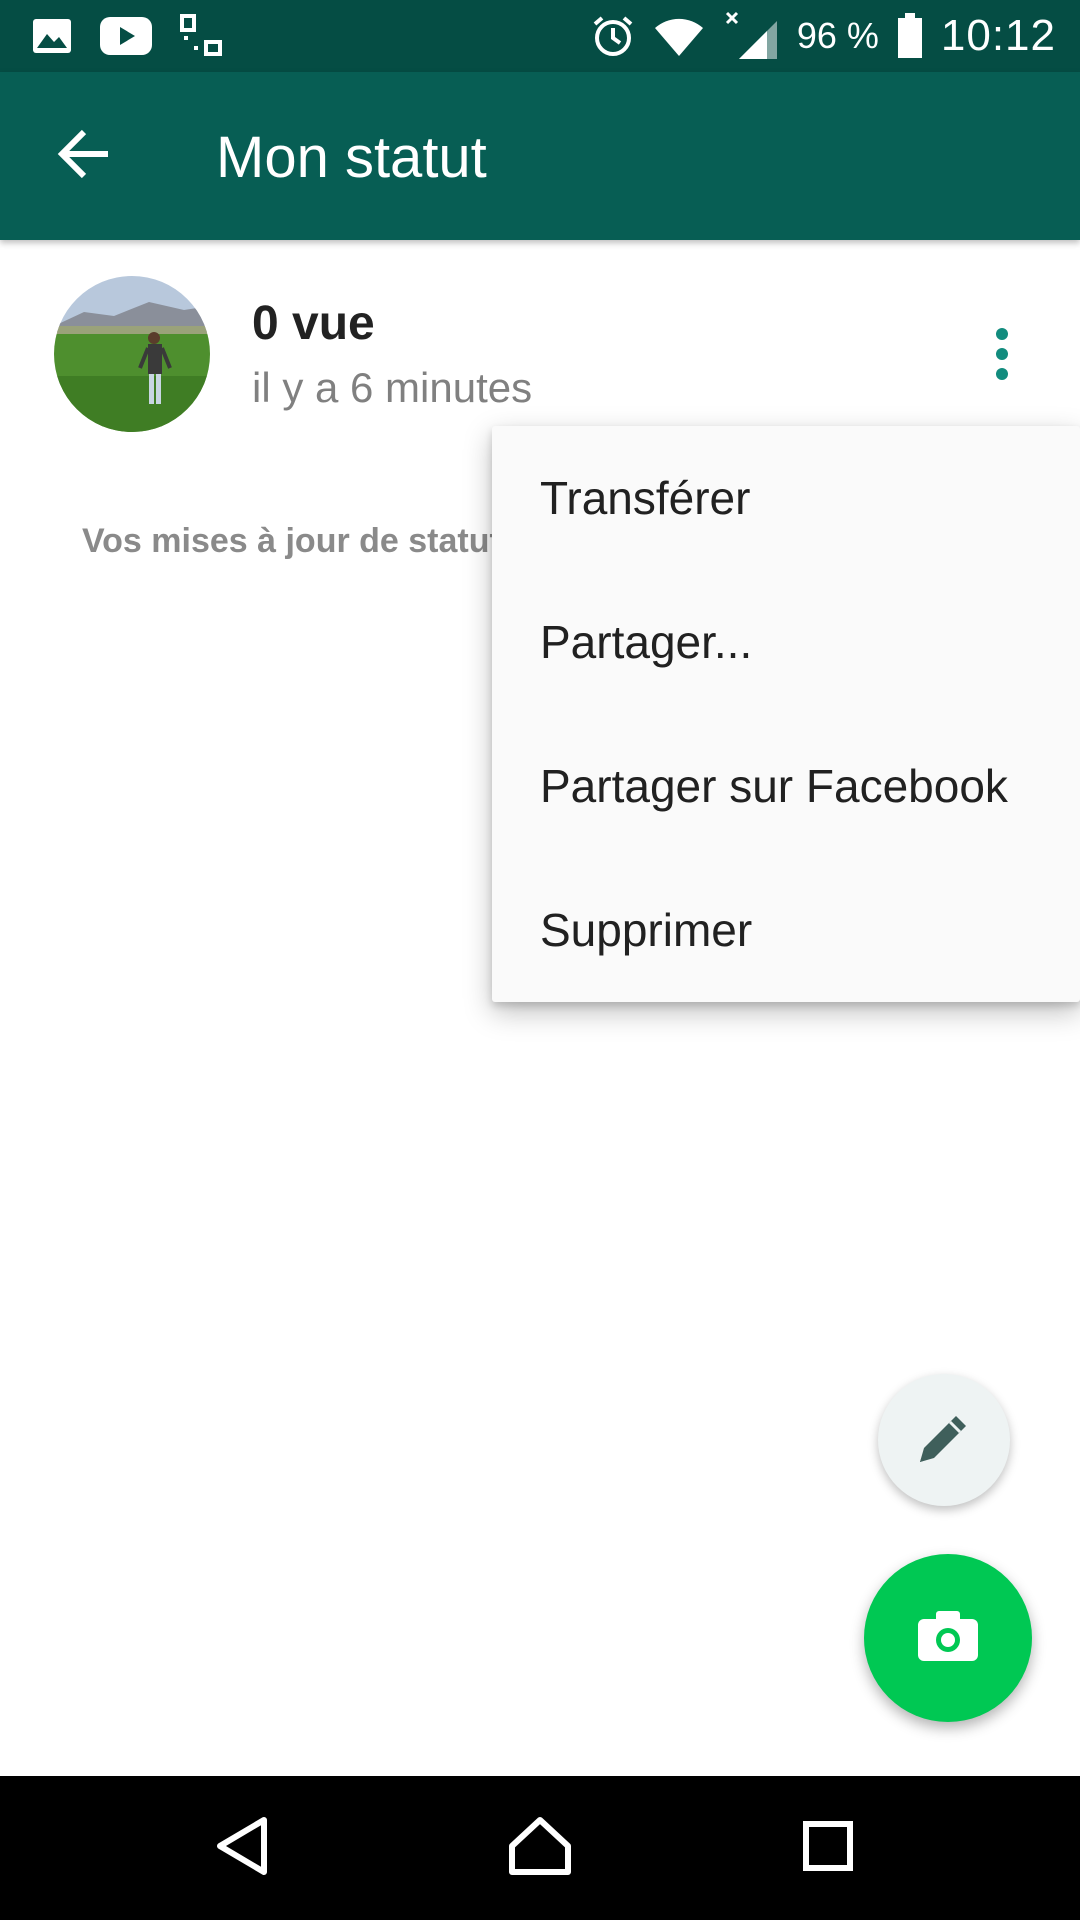 This screenshot has width=1080, height=1920. What do you see at coordinates (910, 36) in the screenshot?
I see `battery-icon` at bounding box center [910, 36].